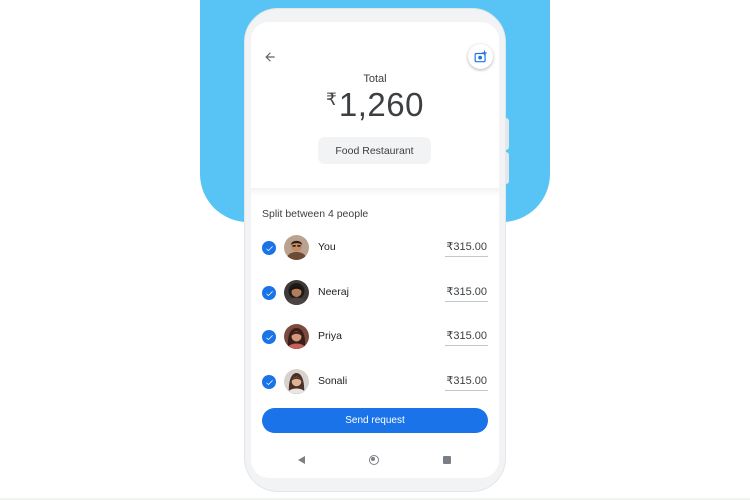 The width and height of the screenshot is (750, 500). I want to click on add-photo-icon, so click(480, 56).